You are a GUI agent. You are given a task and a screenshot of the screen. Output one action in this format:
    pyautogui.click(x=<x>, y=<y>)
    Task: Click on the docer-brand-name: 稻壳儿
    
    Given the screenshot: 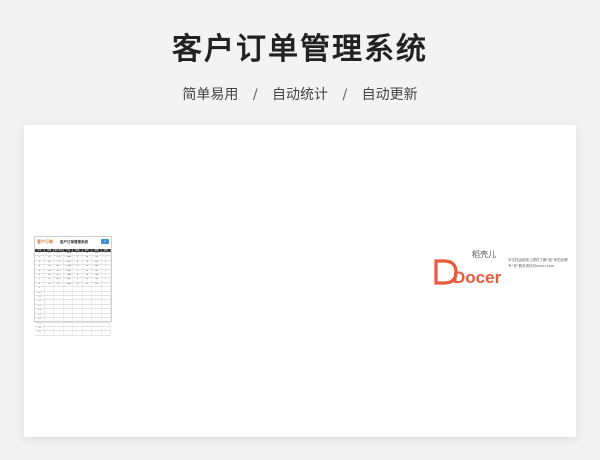 What is the action you would take?
    pyautogui.click(x=484, y=254)
    